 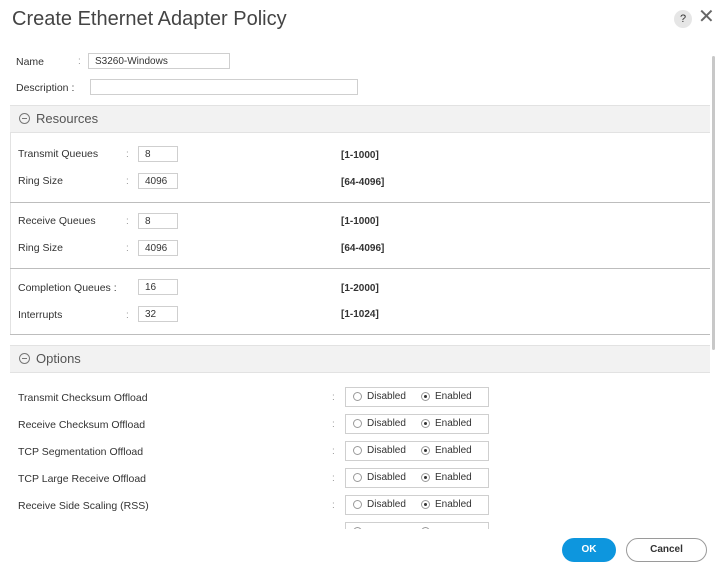 I want to click on receive-queues-label: Receive Queues, so click(x=57, y=221).